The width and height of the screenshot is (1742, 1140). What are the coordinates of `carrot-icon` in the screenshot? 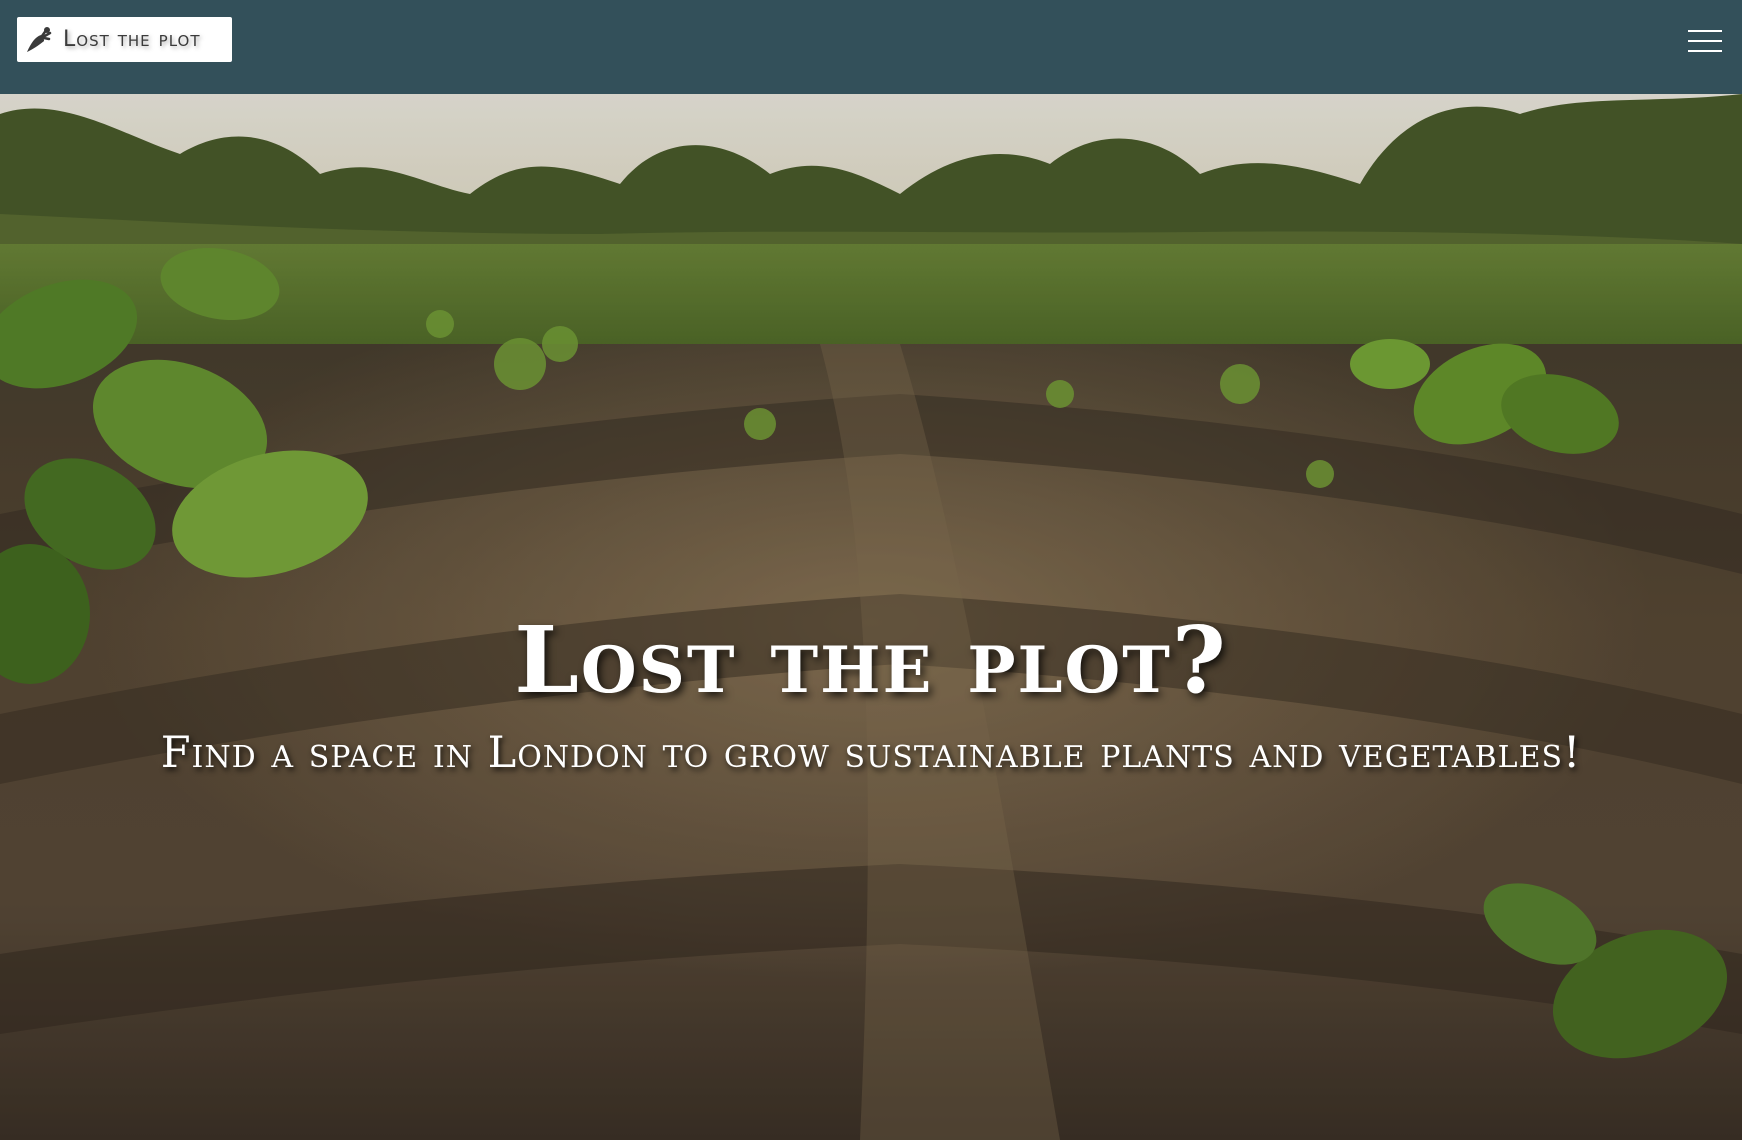 It's located at (38, 40).